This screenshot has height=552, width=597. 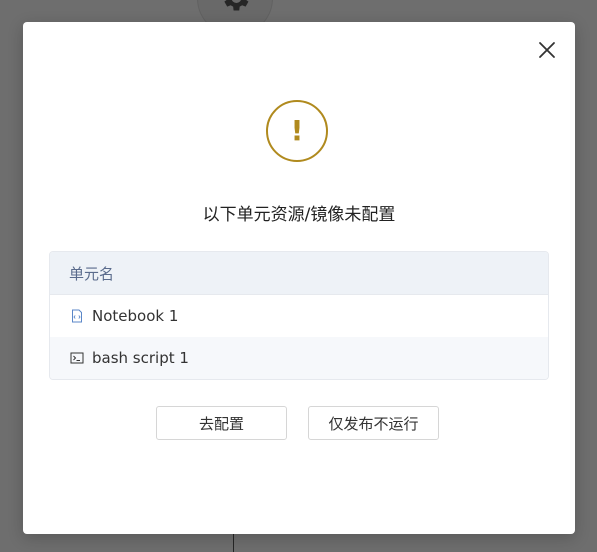 I want to click on warning-symbol: !, so click(x=297, y=130).